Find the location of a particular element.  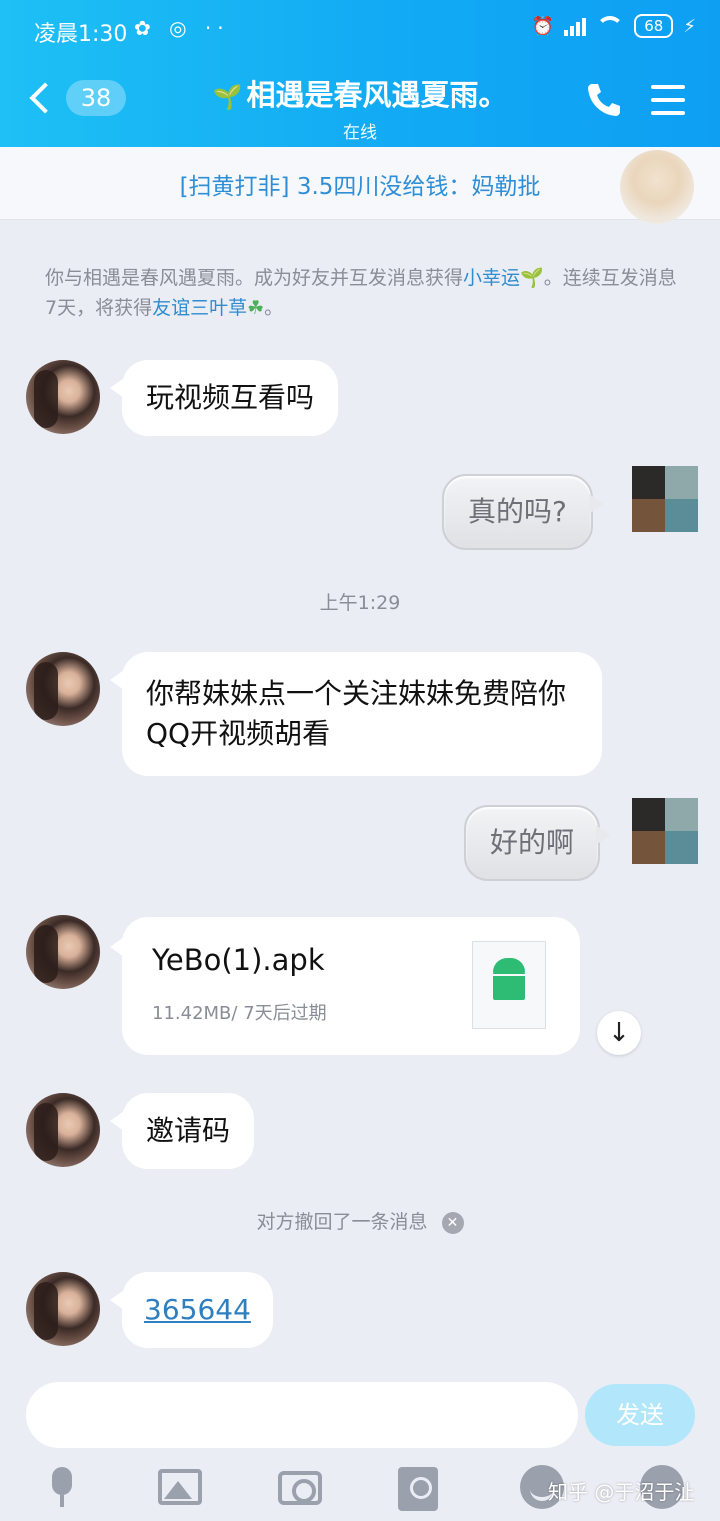

signal-icon is located at coordinates (575, 26).